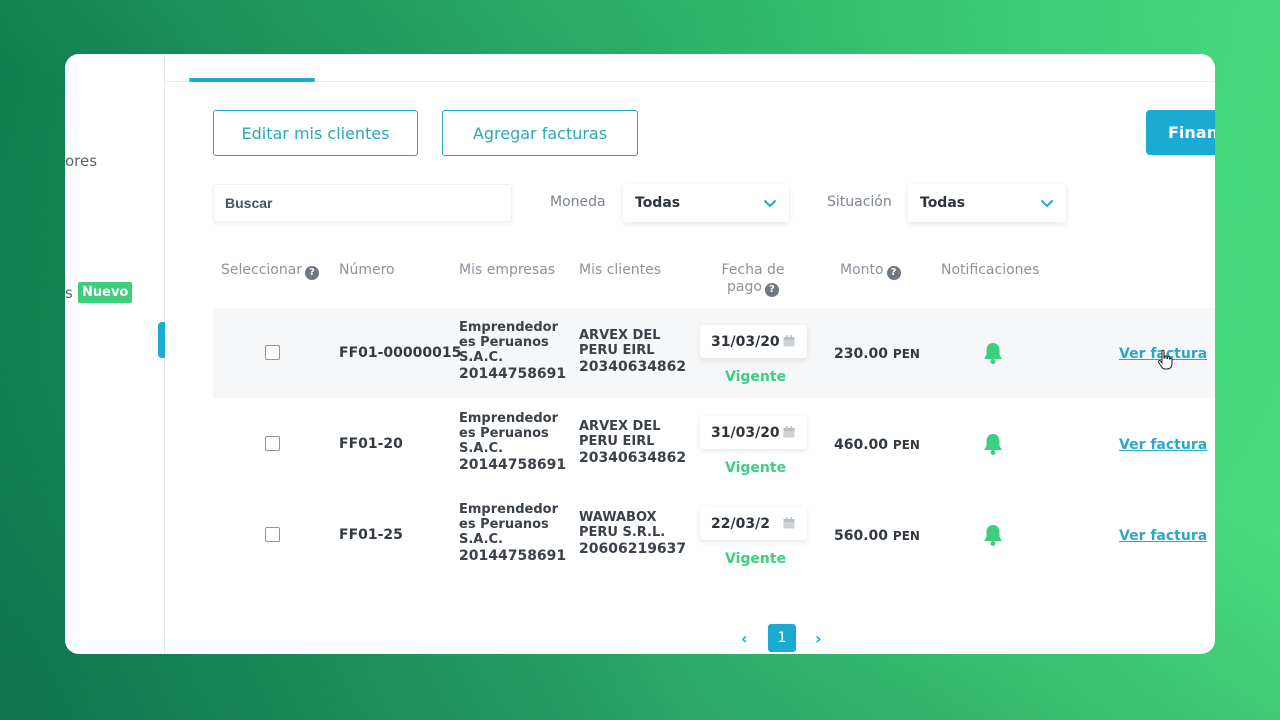 The image size is (1280, 720). I want to click on new-badge: Nuevo, so click(105, 292).